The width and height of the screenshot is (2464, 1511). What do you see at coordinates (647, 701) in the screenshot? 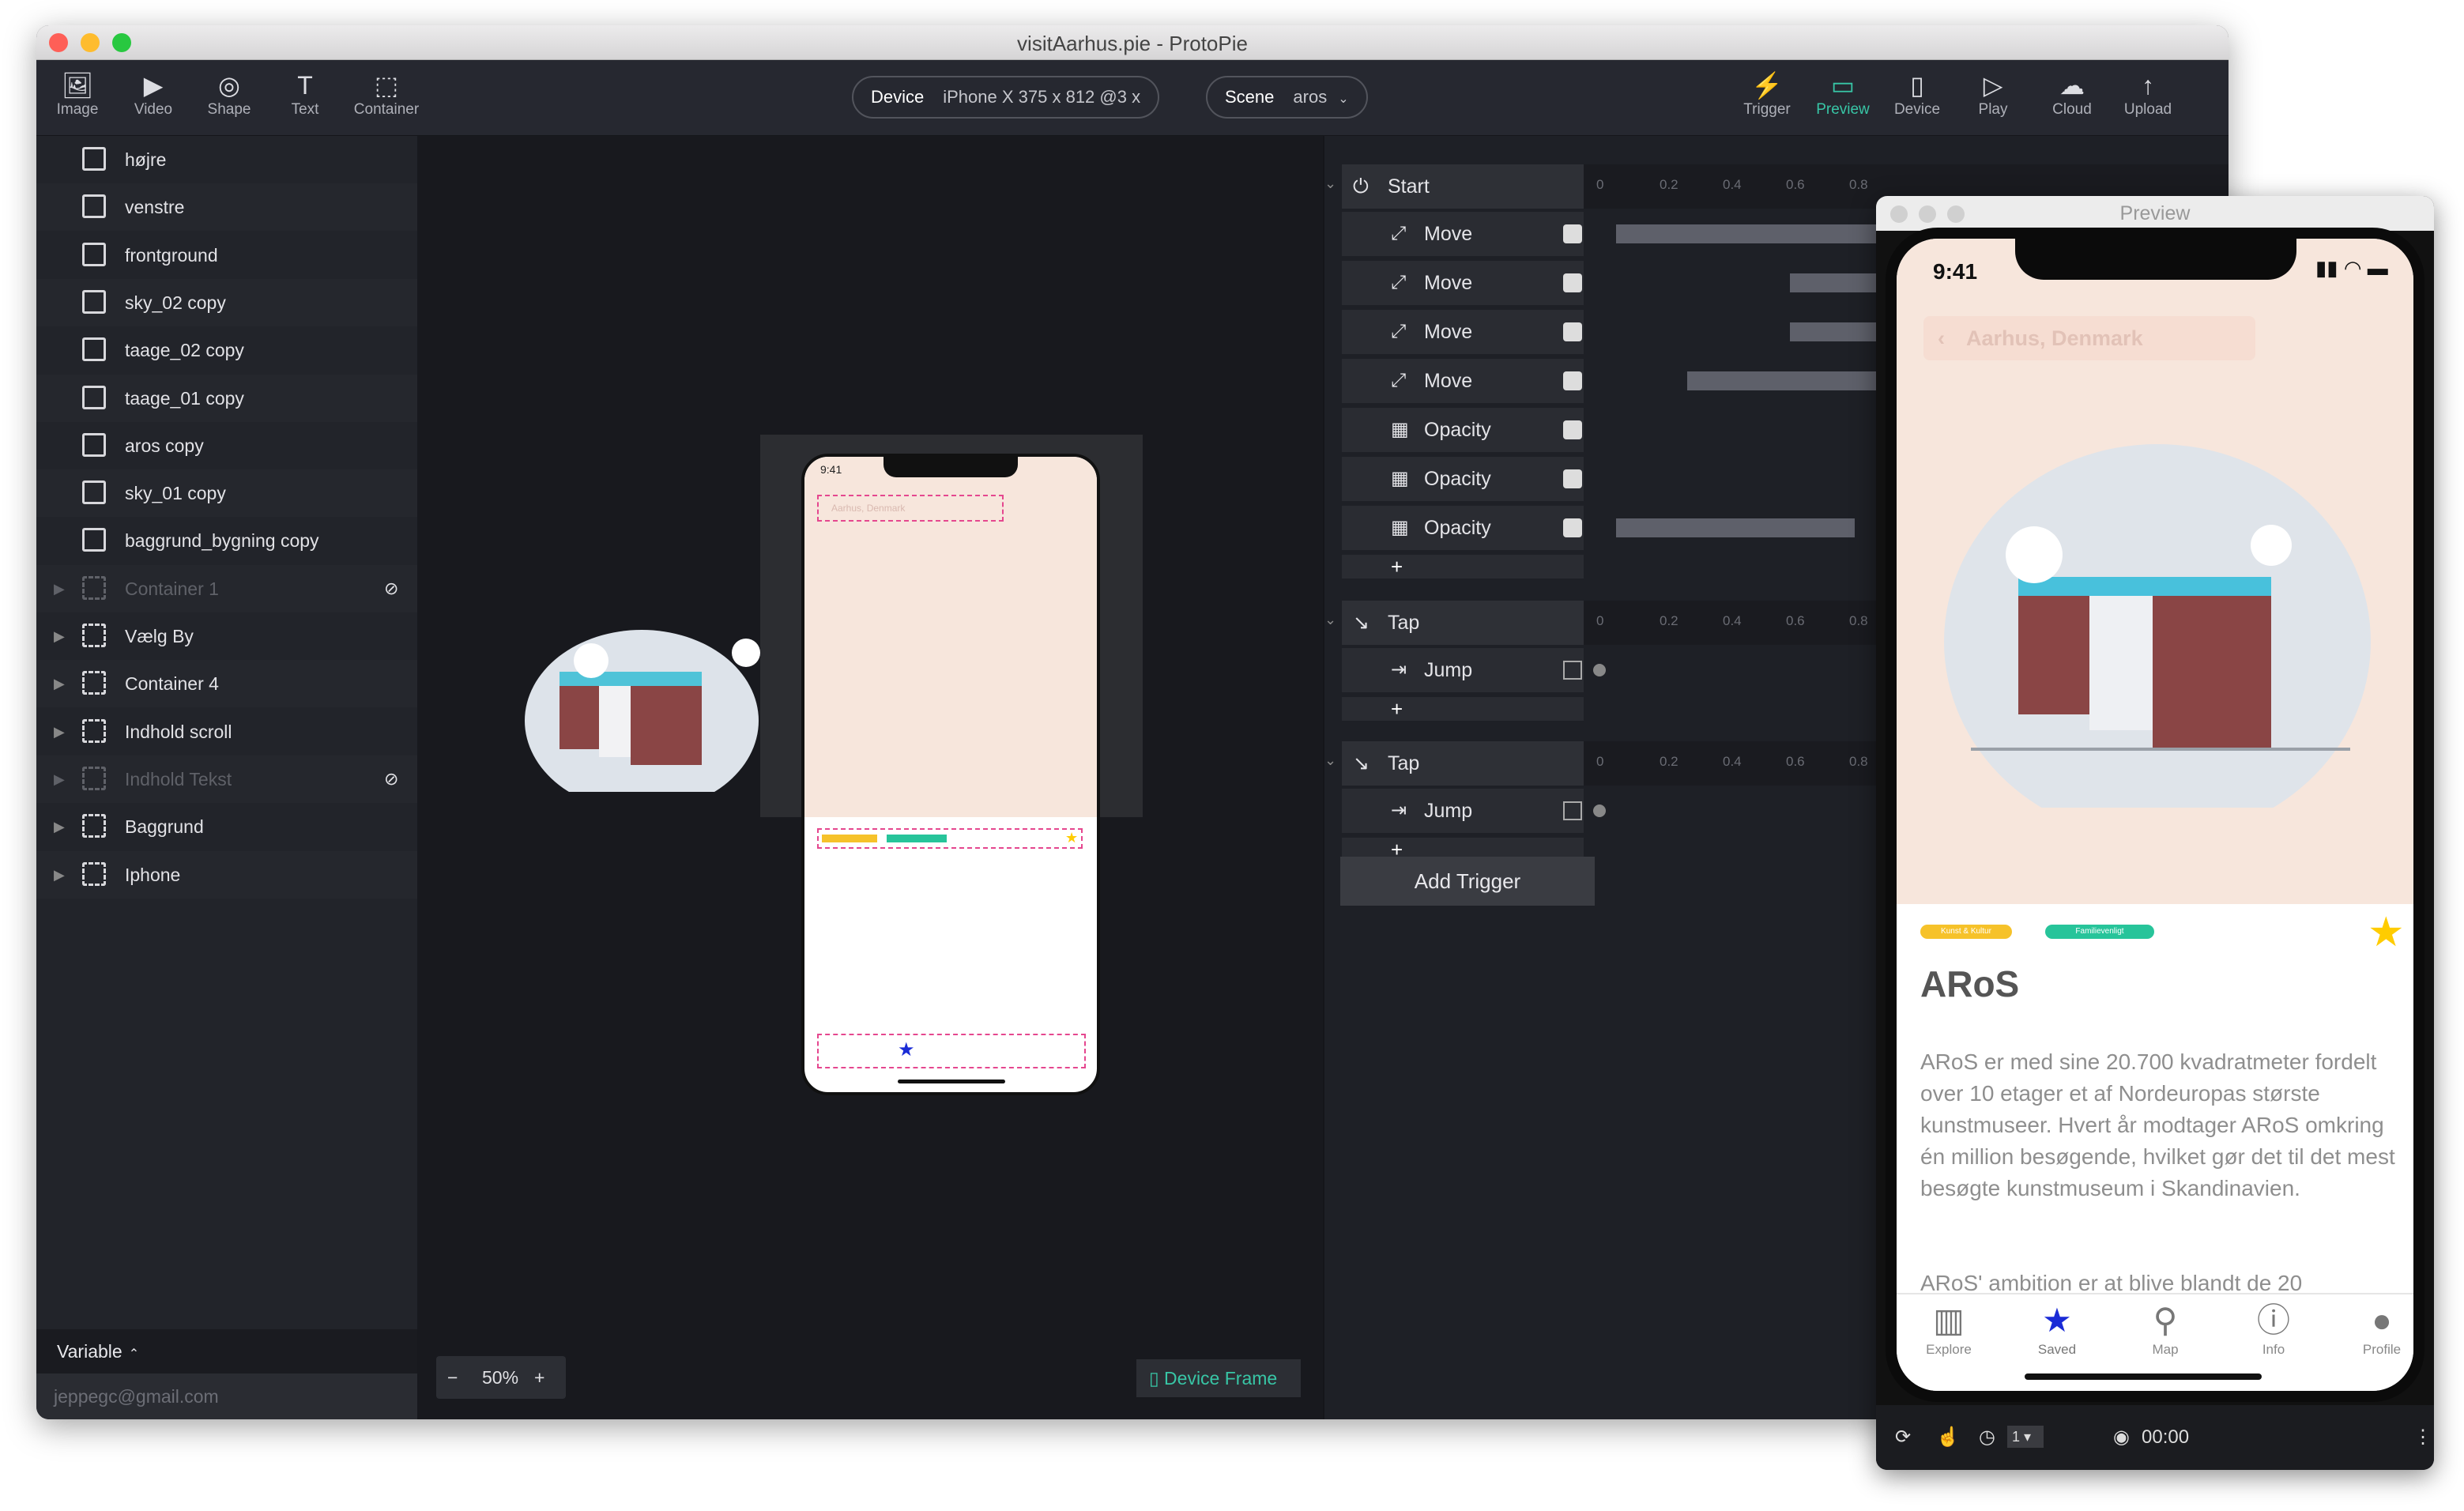
I see `museum-illustration-detached` at bounding box center [647, 701].